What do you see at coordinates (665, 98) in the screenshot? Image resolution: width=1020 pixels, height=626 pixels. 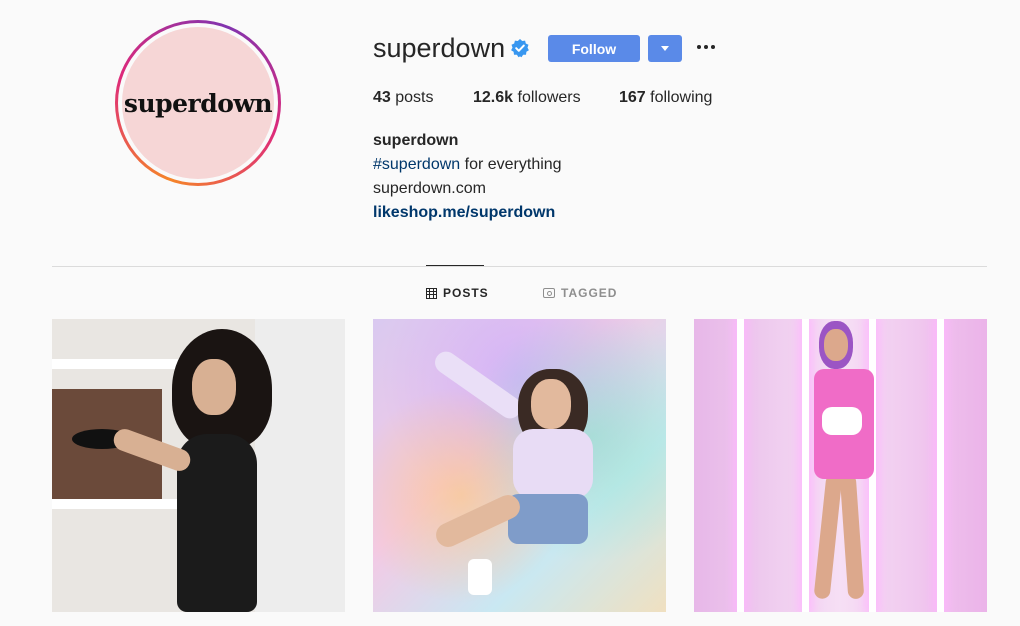 I see `following-link: 167 following` at bounding box center [665, 98].